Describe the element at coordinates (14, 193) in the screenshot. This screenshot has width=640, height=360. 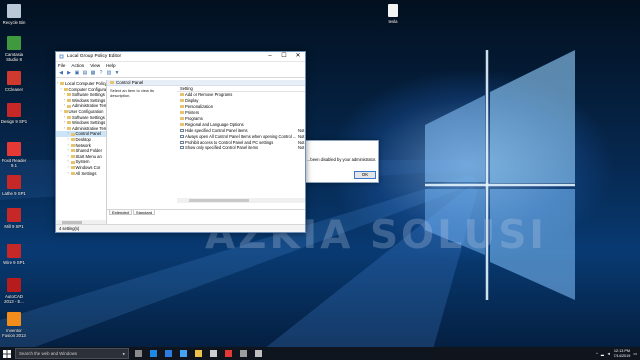
I see `desktop-icon-label: Lathe 9 SP1` at that location.